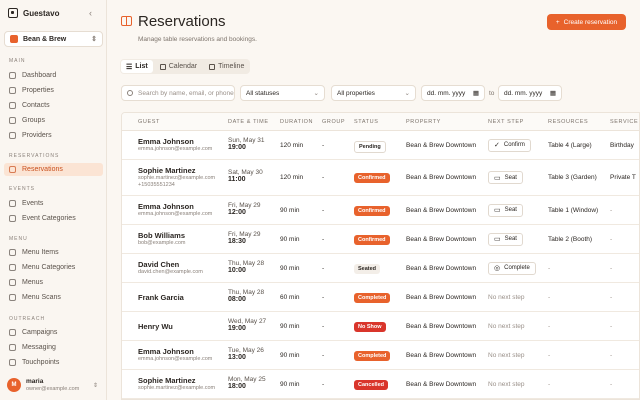 The height and width of the screenshot is (400, 640). What do you see at coordinates (549, 297) in the screenshot?
I see `resources-cell: -` at bounding box center [549, 297].